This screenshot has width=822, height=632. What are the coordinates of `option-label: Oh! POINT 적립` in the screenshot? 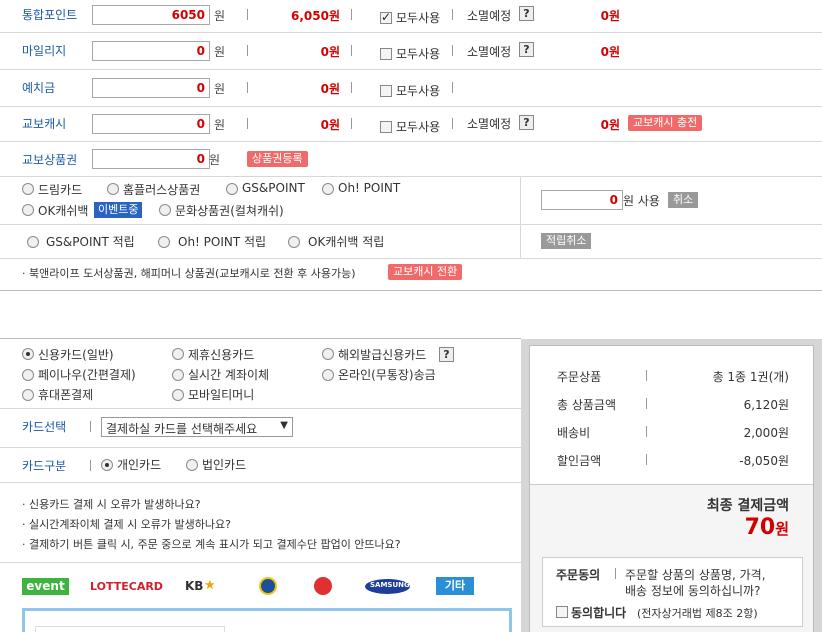 It's located at (222, 242).